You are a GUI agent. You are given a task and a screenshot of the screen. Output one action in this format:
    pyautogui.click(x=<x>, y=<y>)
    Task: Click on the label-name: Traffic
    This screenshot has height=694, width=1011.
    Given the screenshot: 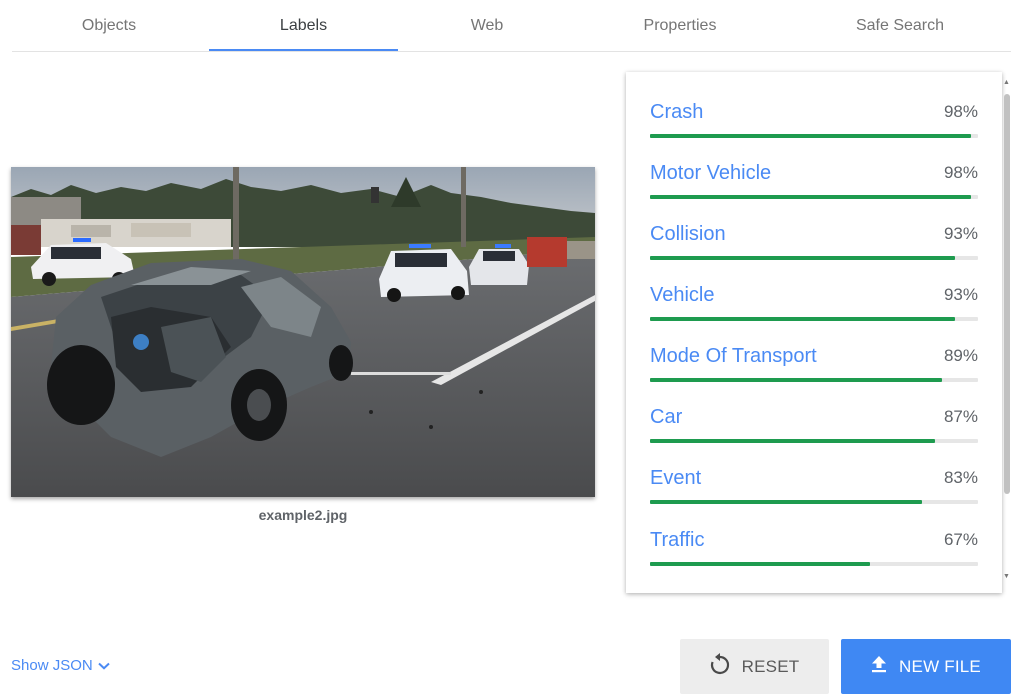 What is the action you would take?
    pyautogui.click(x=677, y=540)
    